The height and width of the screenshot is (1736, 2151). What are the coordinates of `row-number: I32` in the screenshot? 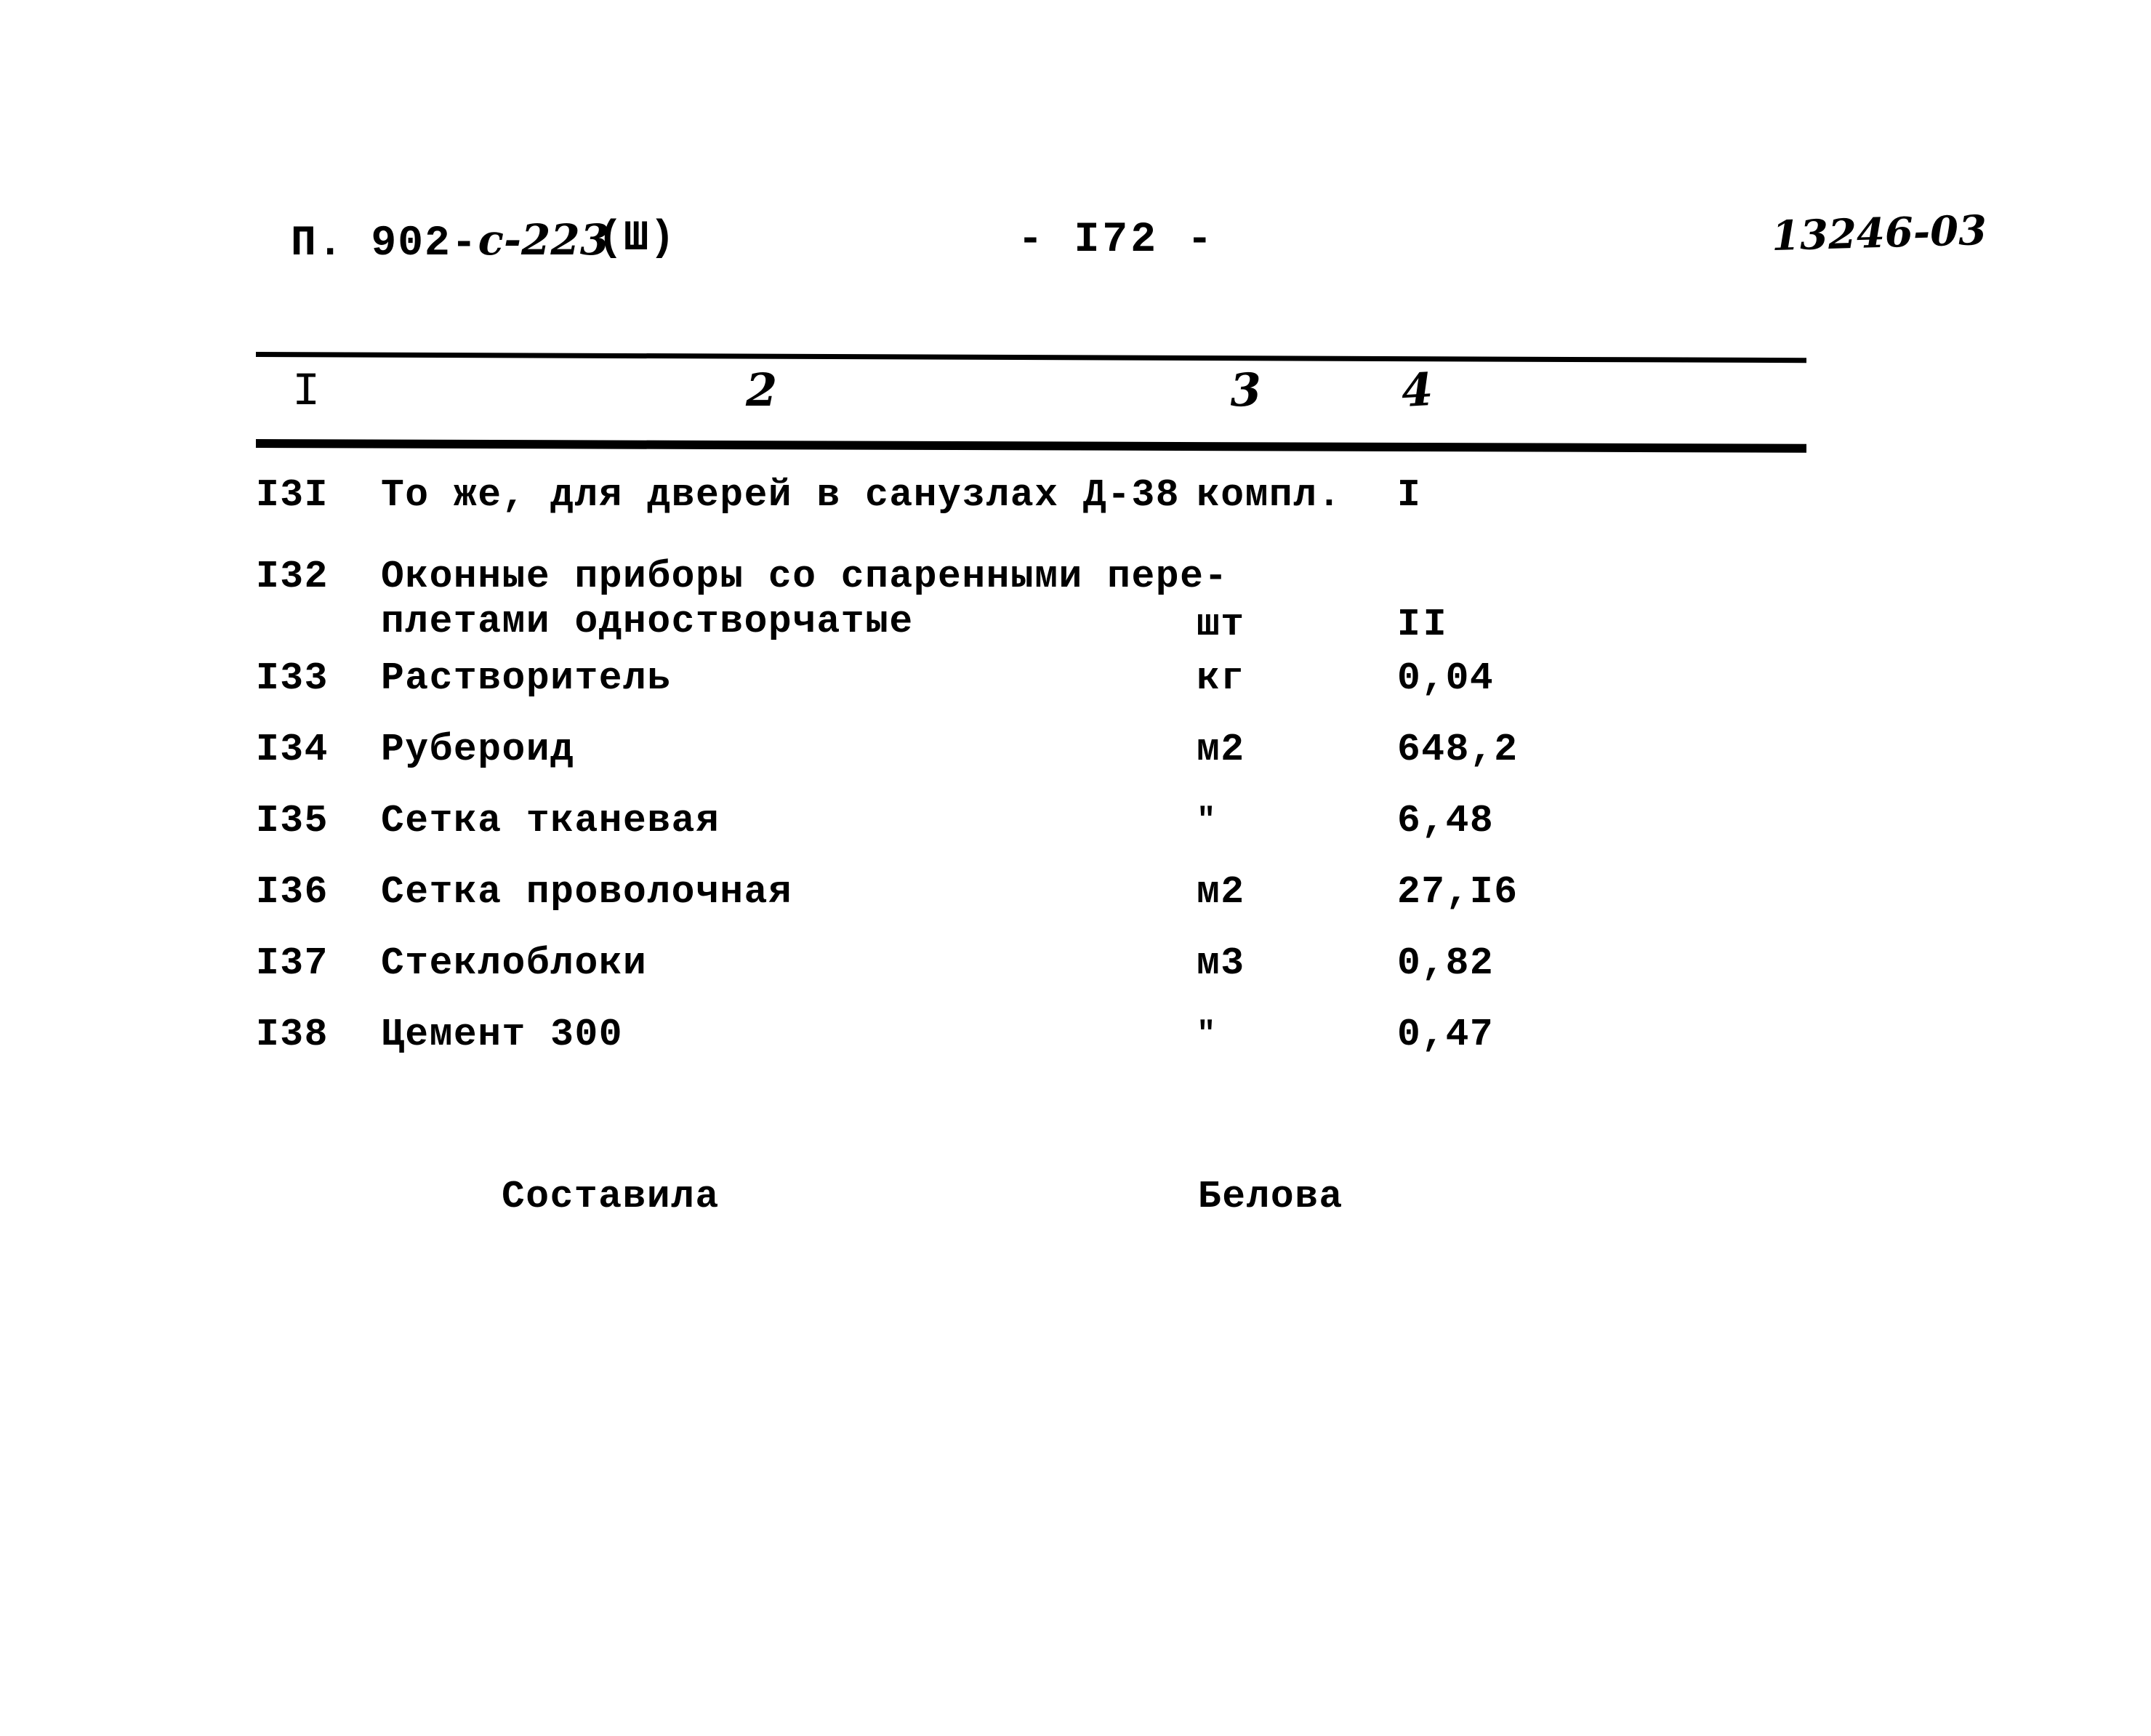 It's located at (292, 576).